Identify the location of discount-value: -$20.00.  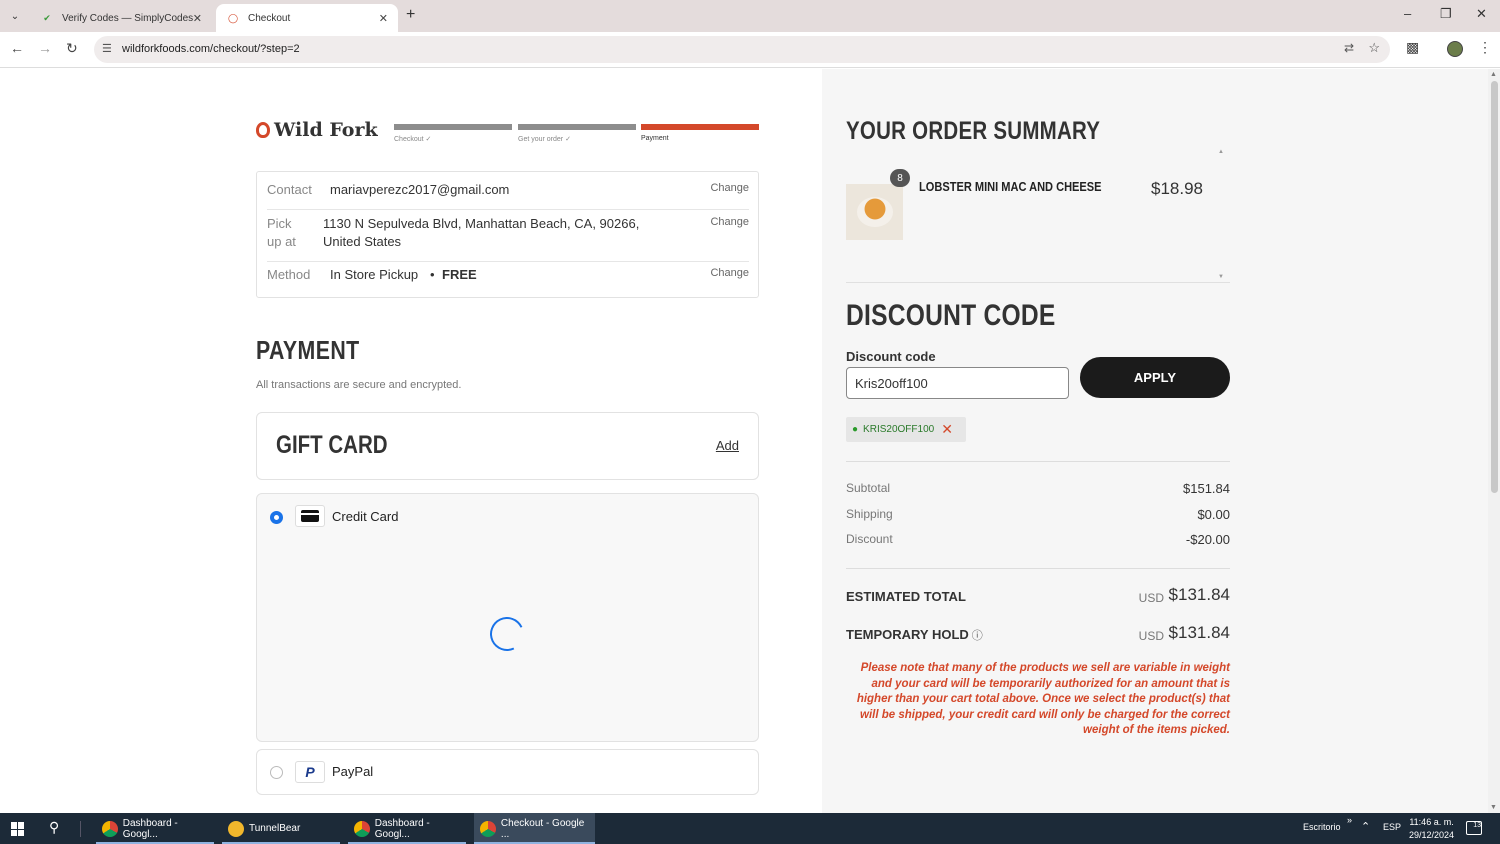
(1207, 539).